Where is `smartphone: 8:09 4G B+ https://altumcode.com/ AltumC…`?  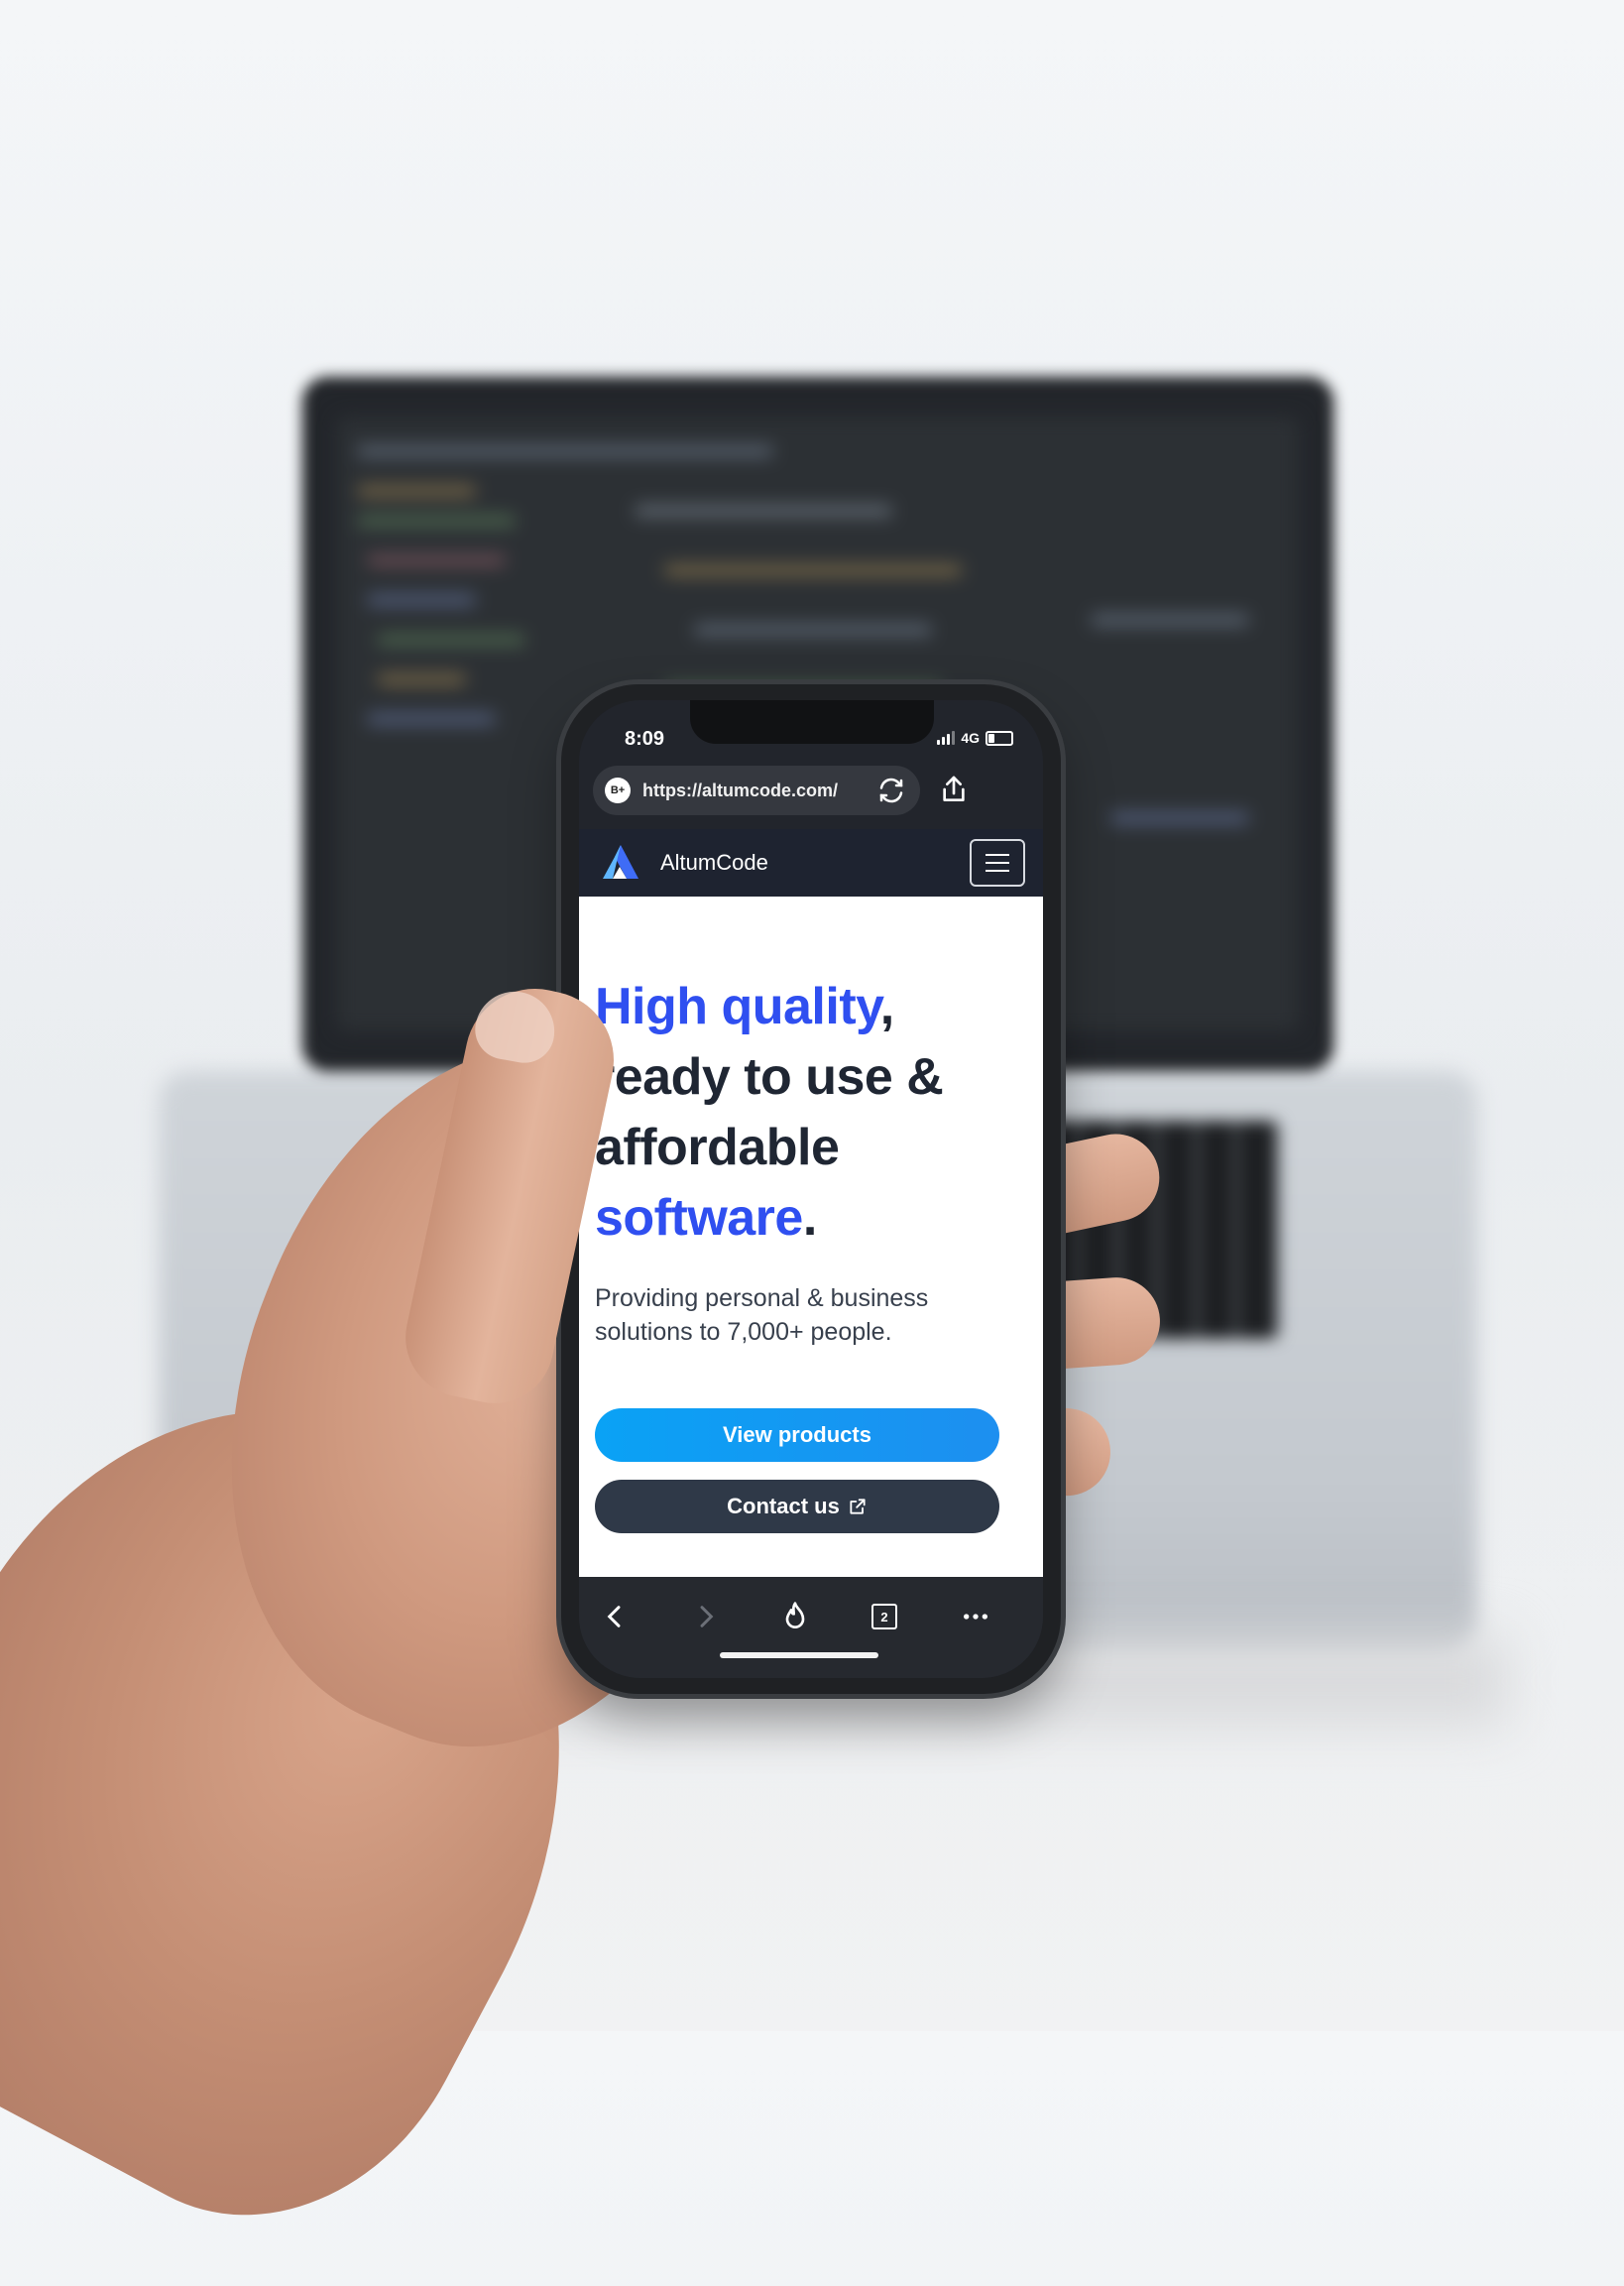 smartphone: 8:09 4G B+ https://altumcode.com/ AltumC… is located at coordinates (811, 1189).